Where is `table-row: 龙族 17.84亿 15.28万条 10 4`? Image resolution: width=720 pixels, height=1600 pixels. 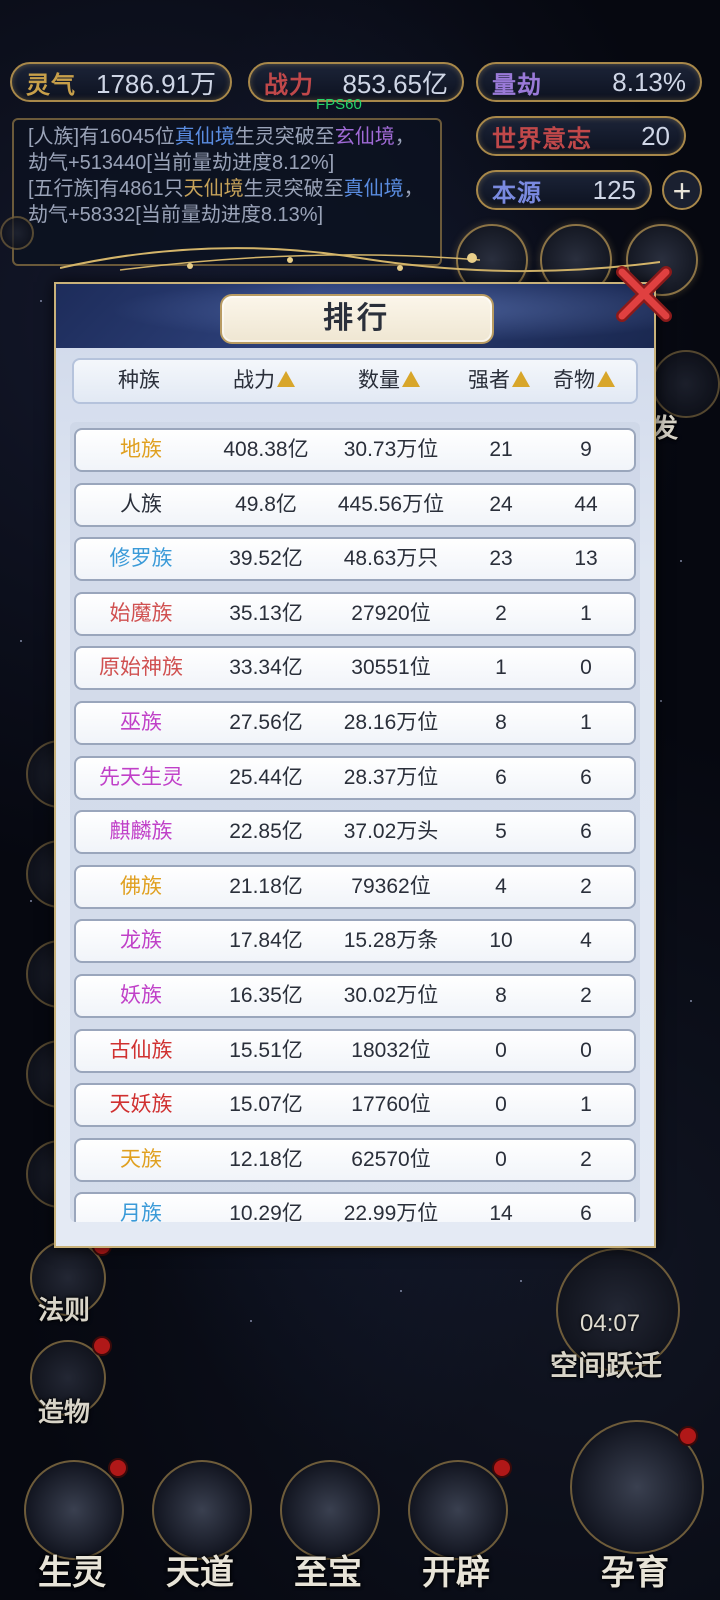
table-row: 龙族 17.84亿 15.28万条 10 4 is located at coordinates (355, 941).